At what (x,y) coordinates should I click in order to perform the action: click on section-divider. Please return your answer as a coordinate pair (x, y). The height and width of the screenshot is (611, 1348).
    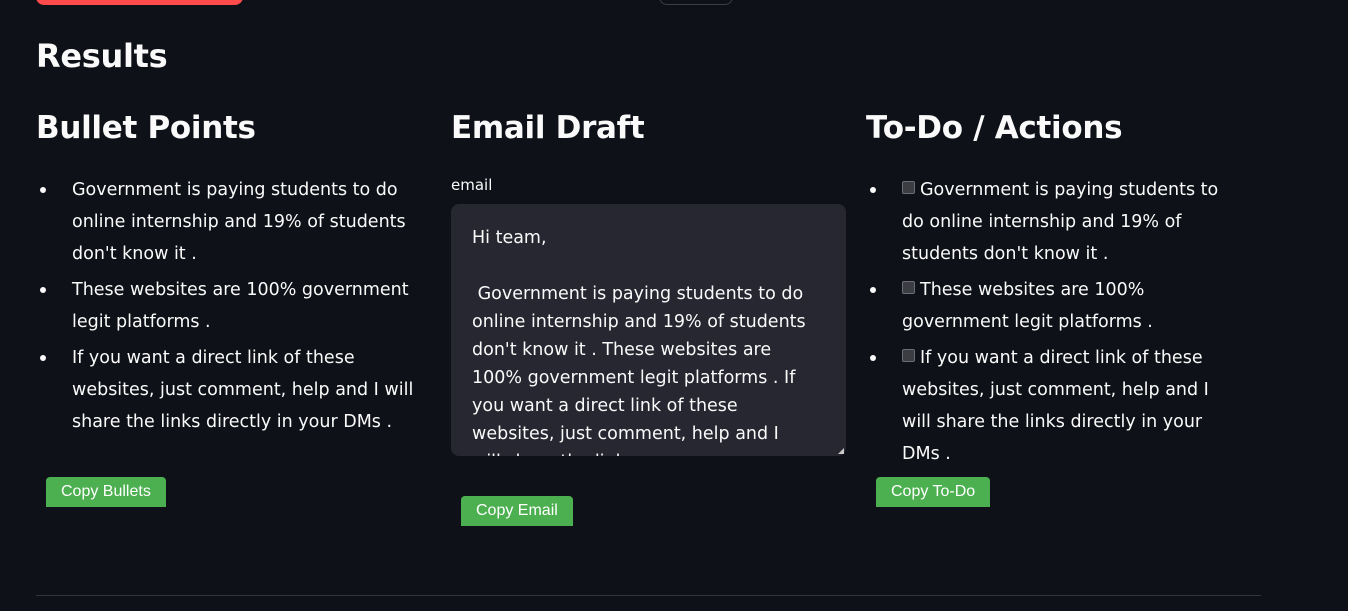
    Looking at the image, I should click on (648, 595).